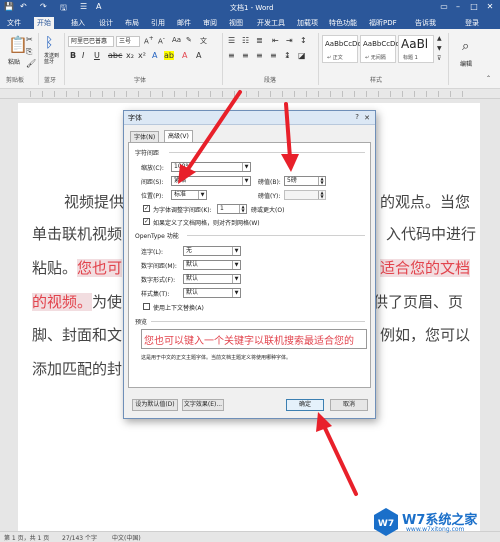 This screenshot has width=500, height=542. What do you see at coordinates (250, 94) in the screenshot?
I see `horizontal-ruler` at bounding box center [250, 94].